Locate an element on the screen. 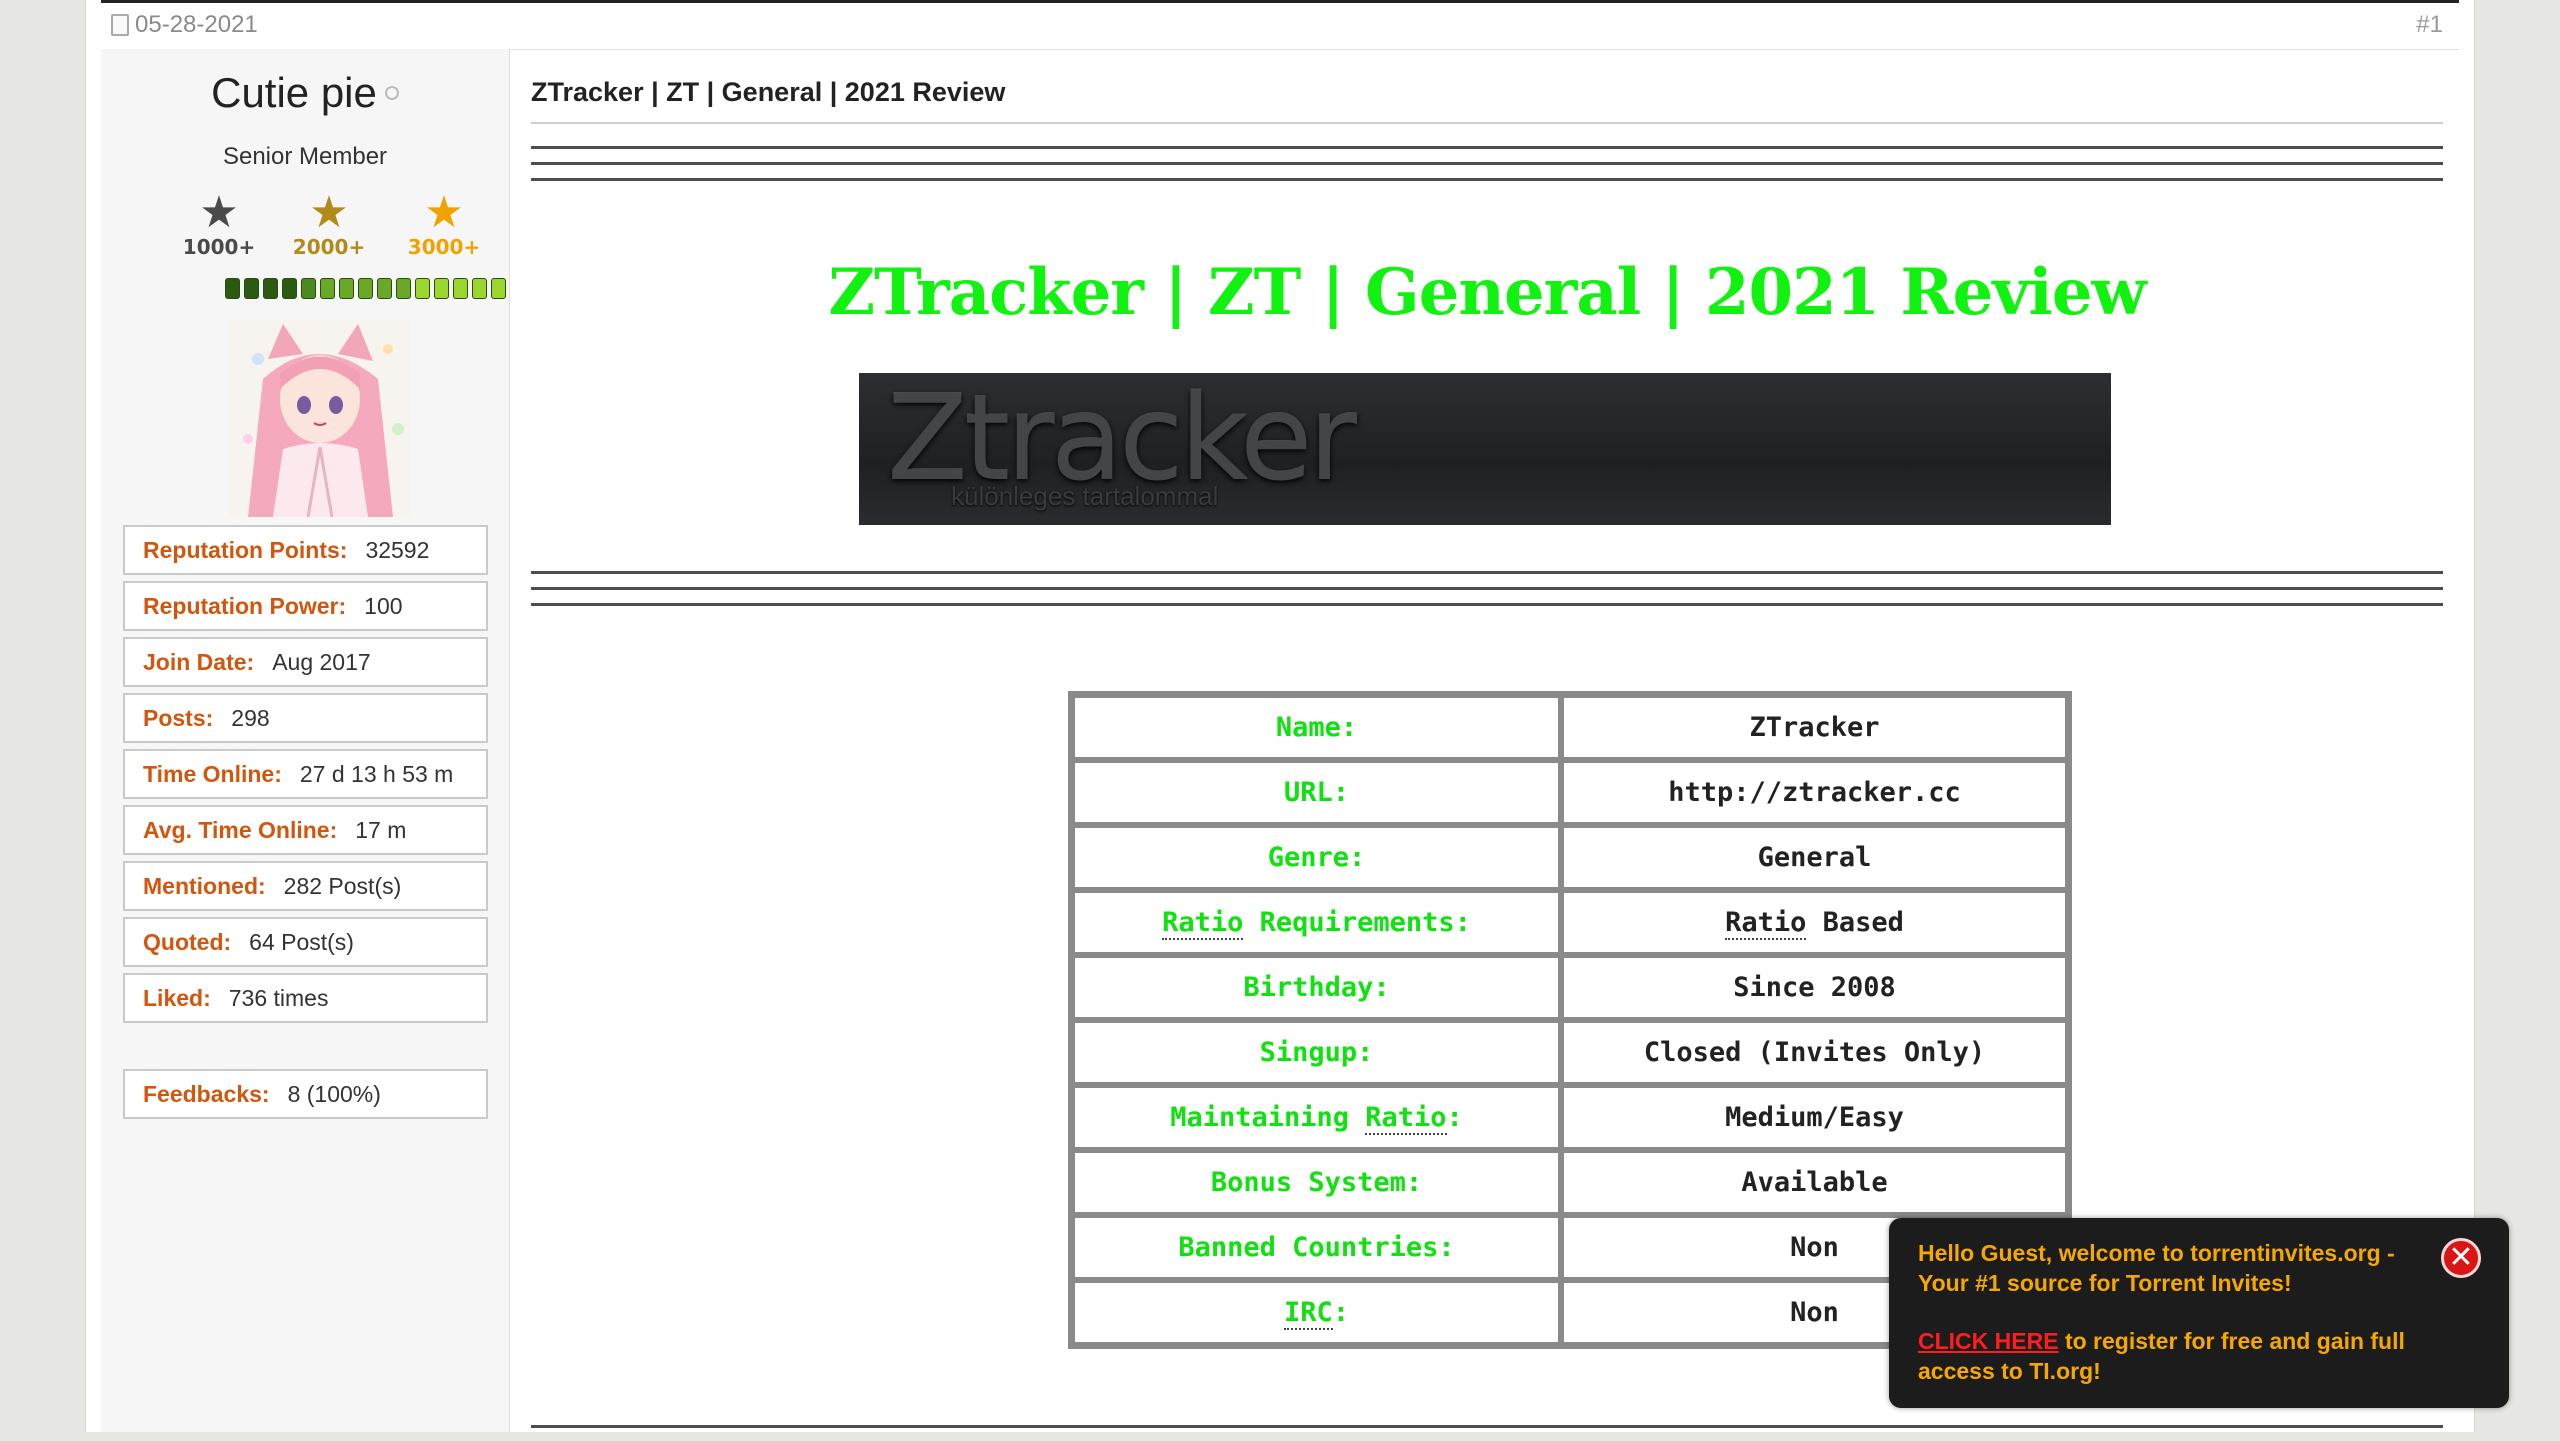  stat-feedbacks: Feedbacks: 8 (100%) is located at coordinates (305, 1094).